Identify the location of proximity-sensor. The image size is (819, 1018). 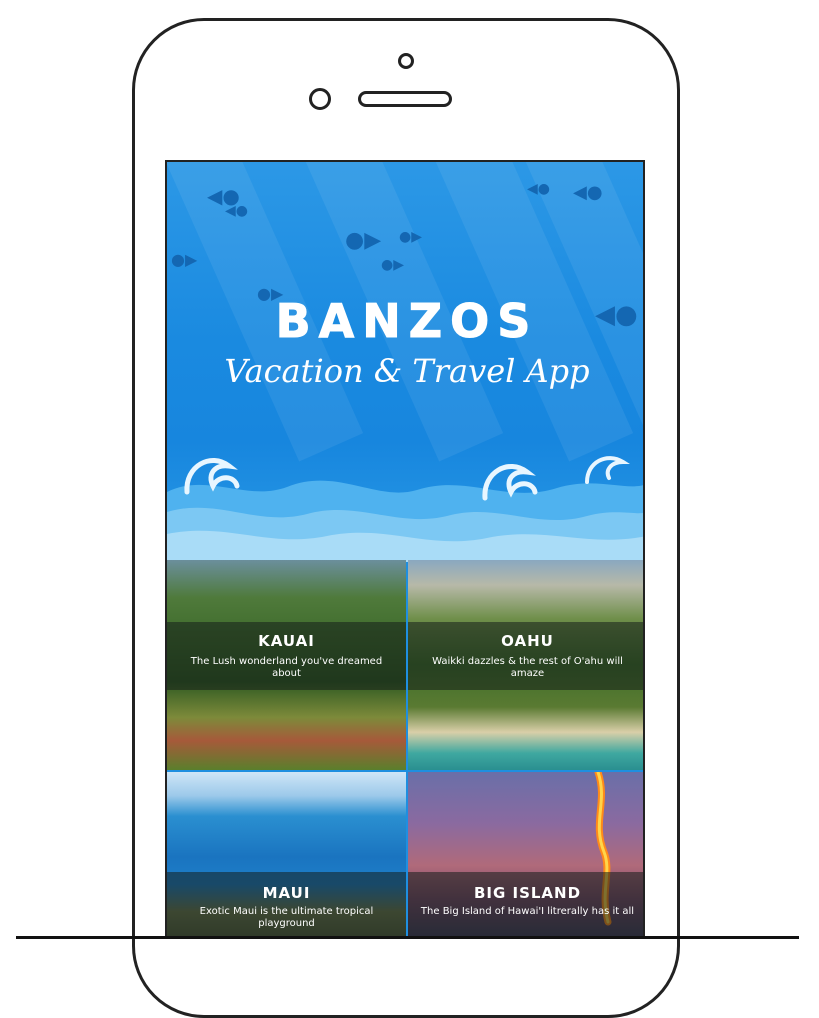
(320, 99).